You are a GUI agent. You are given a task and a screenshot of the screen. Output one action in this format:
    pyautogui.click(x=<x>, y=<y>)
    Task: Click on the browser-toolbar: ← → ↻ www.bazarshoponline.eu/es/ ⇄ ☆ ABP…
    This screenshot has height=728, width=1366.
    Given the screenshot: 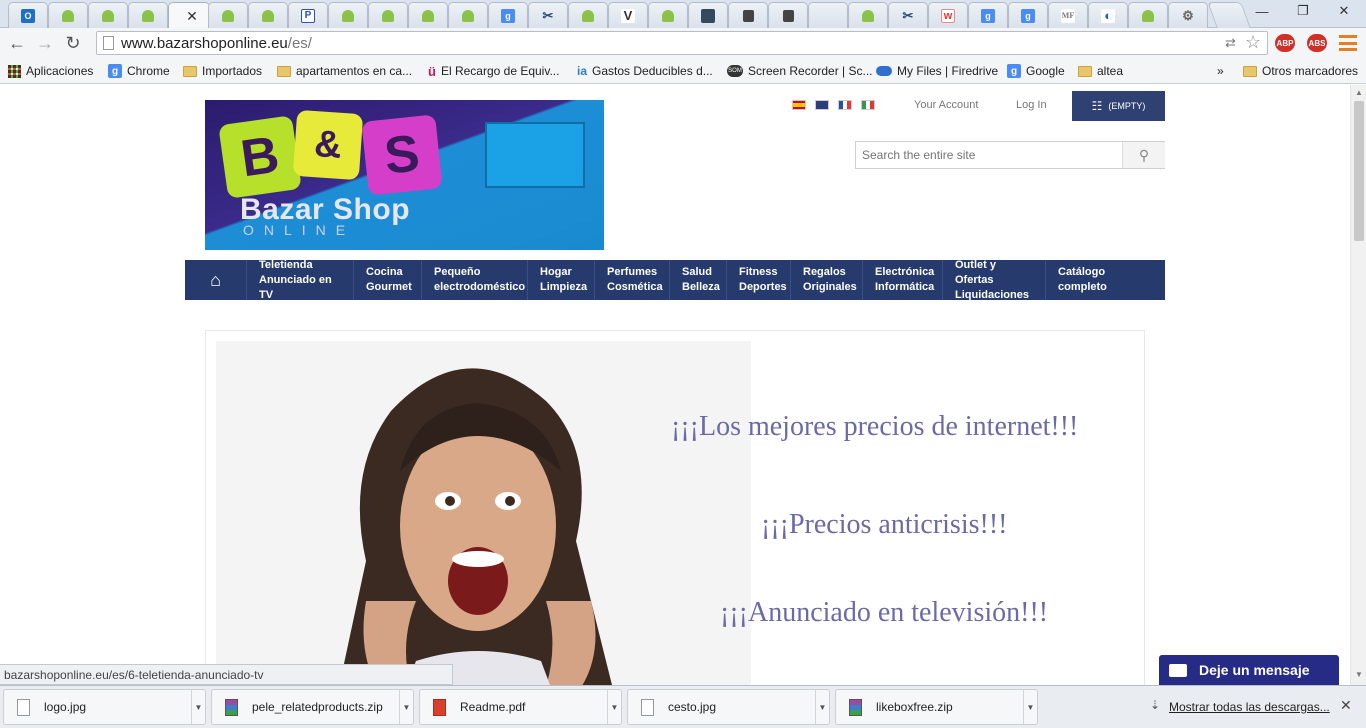 What is the action you would take?
    pyautogui.click(x=683, y=43)
    